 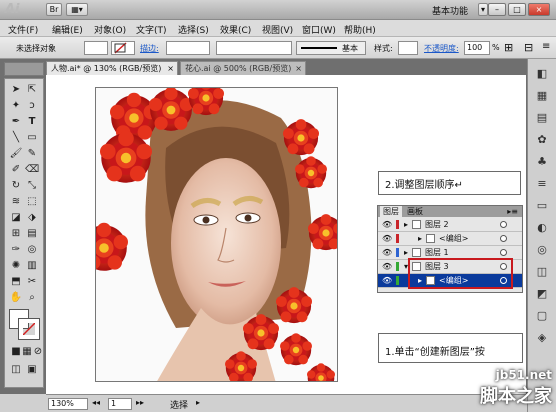 What do you see at coordinates (539, 9) in the screenshot?
I see `close-button: ×` at bounding box center [539, 9].